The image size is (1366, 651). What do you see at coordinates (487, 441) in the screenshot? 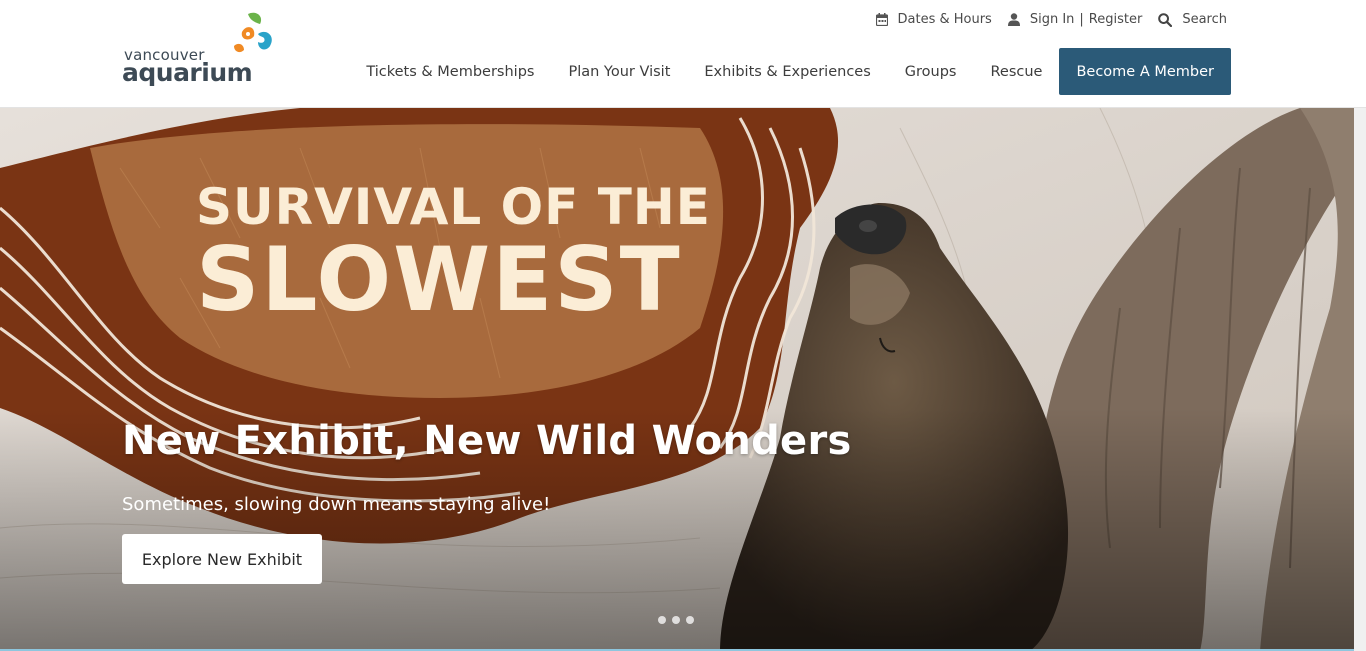
I see `hero-heading: New Exhibit, New Wild Wonders` at bounding box center [487, 441].